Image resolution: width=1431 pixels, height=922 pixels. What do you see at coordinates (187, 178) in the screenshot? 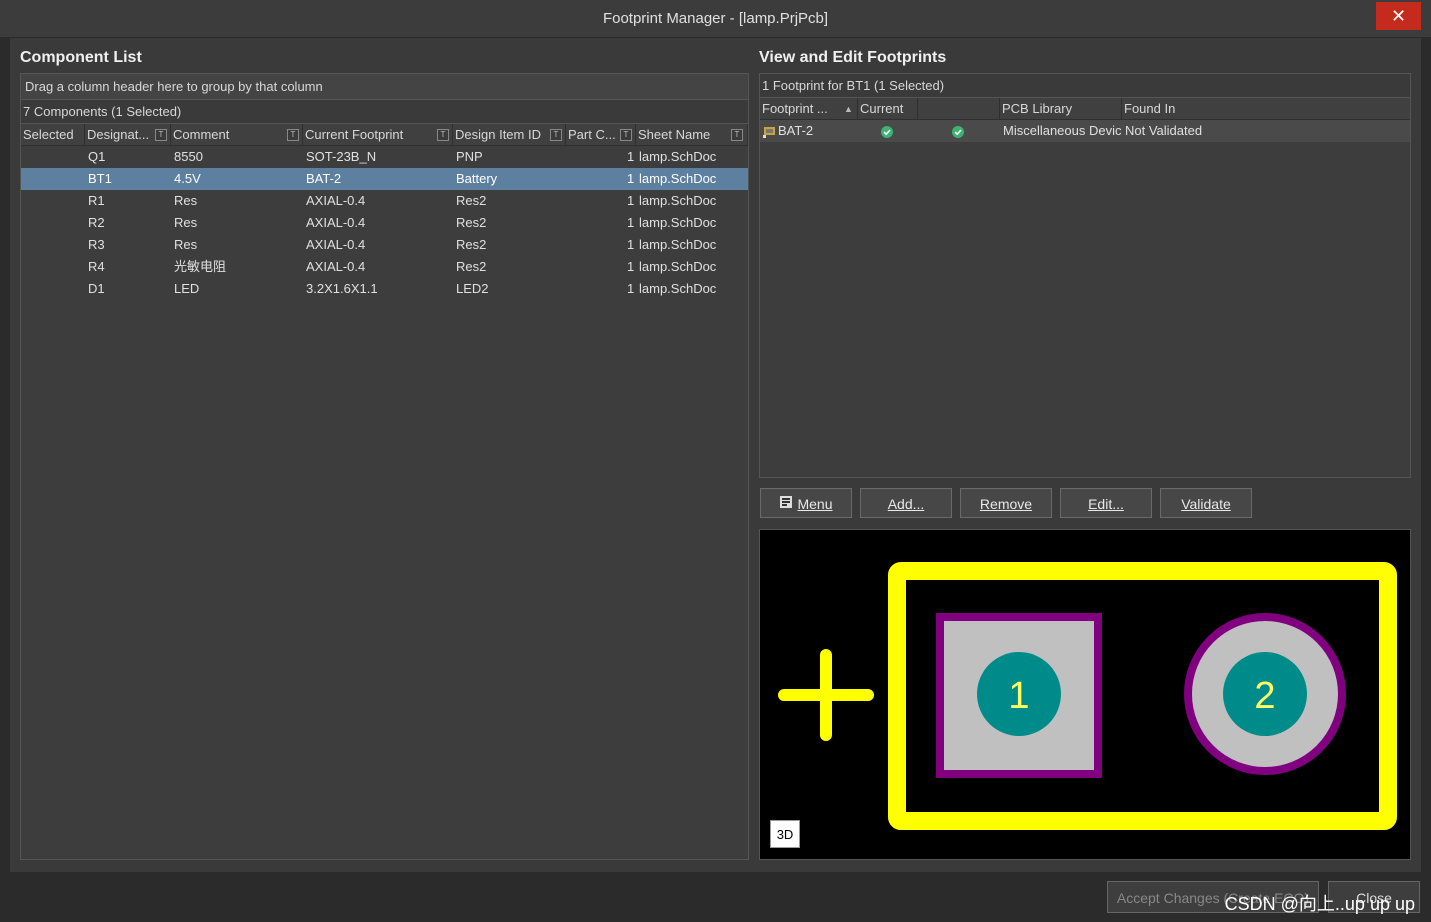
I see `cell-comment: 4.5V` at bounding box center [187, 178].